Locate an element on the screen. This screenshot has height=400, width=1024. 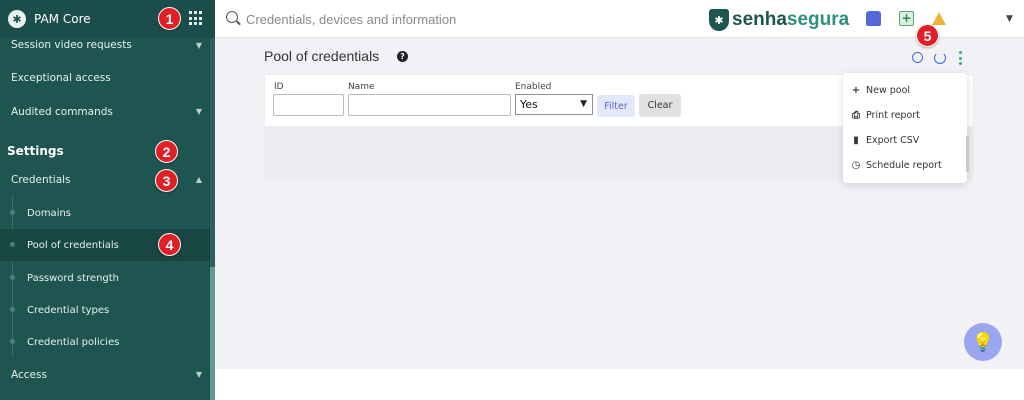
sidebar-item-access: Access ▼ is located at coordinates (105, 374).